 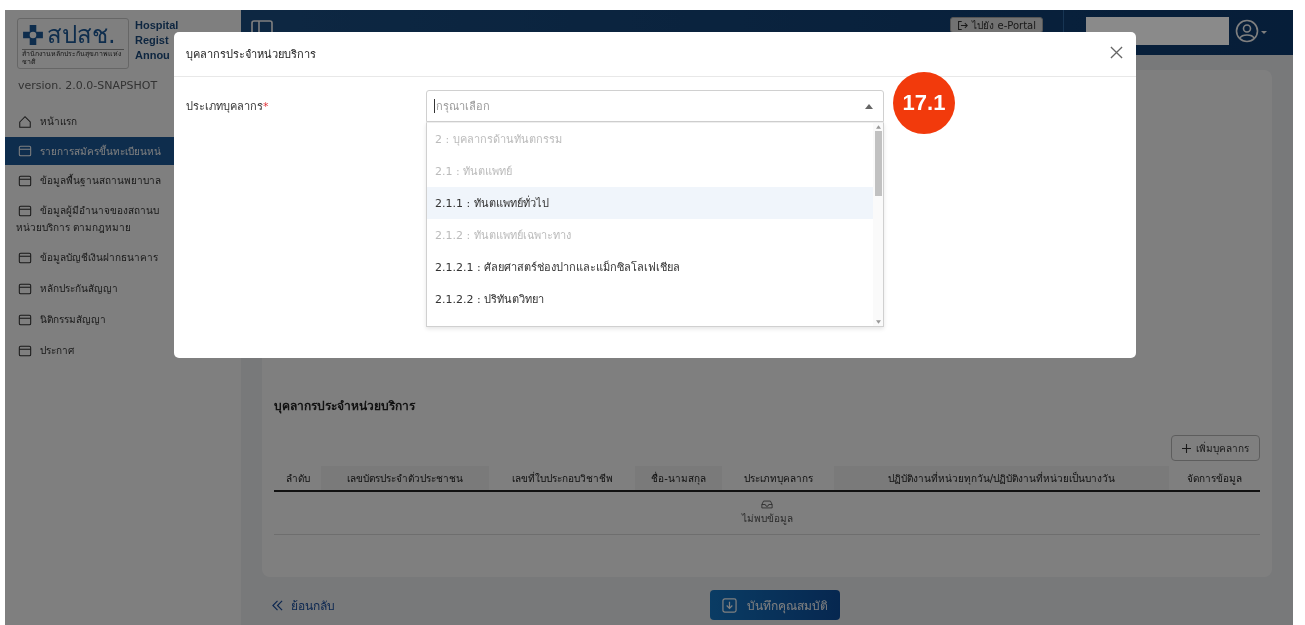 I want to click on logo-text: สปสช., so click(x=81, y=35).